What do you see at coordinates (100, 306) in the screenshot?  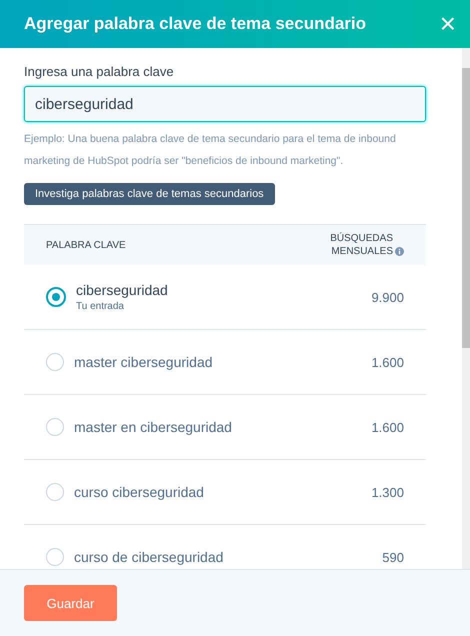 I see `keyword-note: Tu entrada` at bounding box center [100, 306].